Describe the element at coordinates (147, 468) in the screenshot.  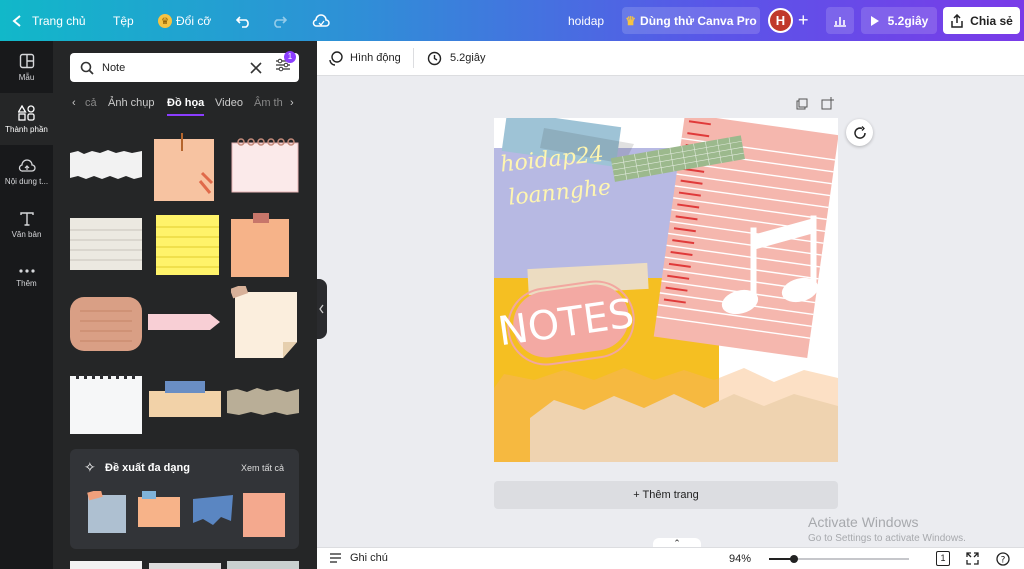
I see `suggestions-title: Đề xuất đa dạng` at that location.